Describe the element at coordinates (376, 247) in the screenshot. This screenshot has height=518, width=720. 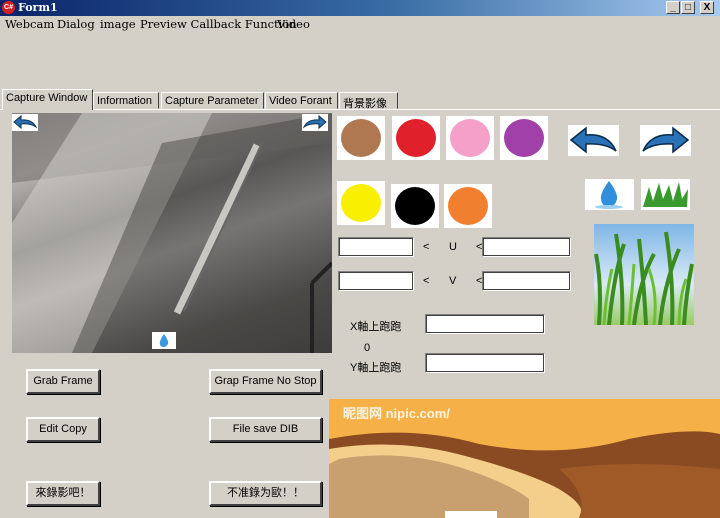
I see `u-min-input` at that location.